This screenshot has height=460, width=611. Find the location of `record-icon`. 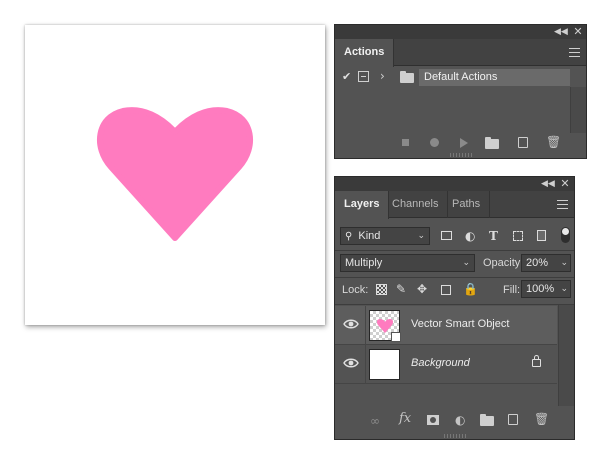

record-icon is located at coordinates (434, 142).